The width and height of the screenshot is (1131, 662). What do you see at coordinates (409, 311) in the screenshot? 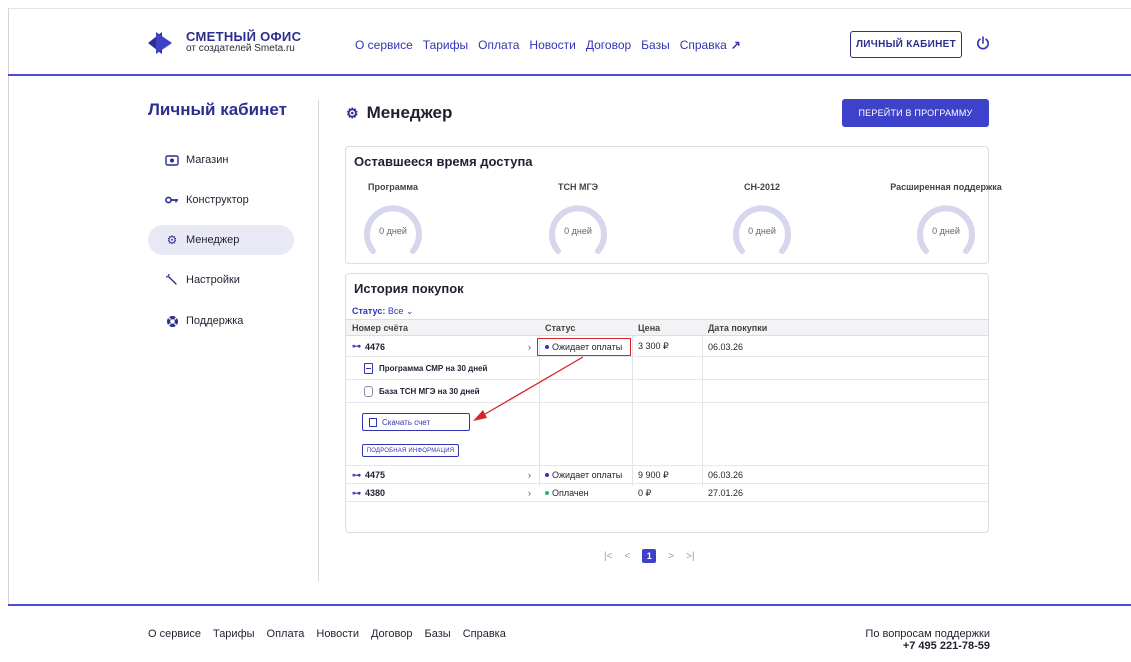
I see `chevron-down-icon: ⌄` at bounding box center [409, 311].